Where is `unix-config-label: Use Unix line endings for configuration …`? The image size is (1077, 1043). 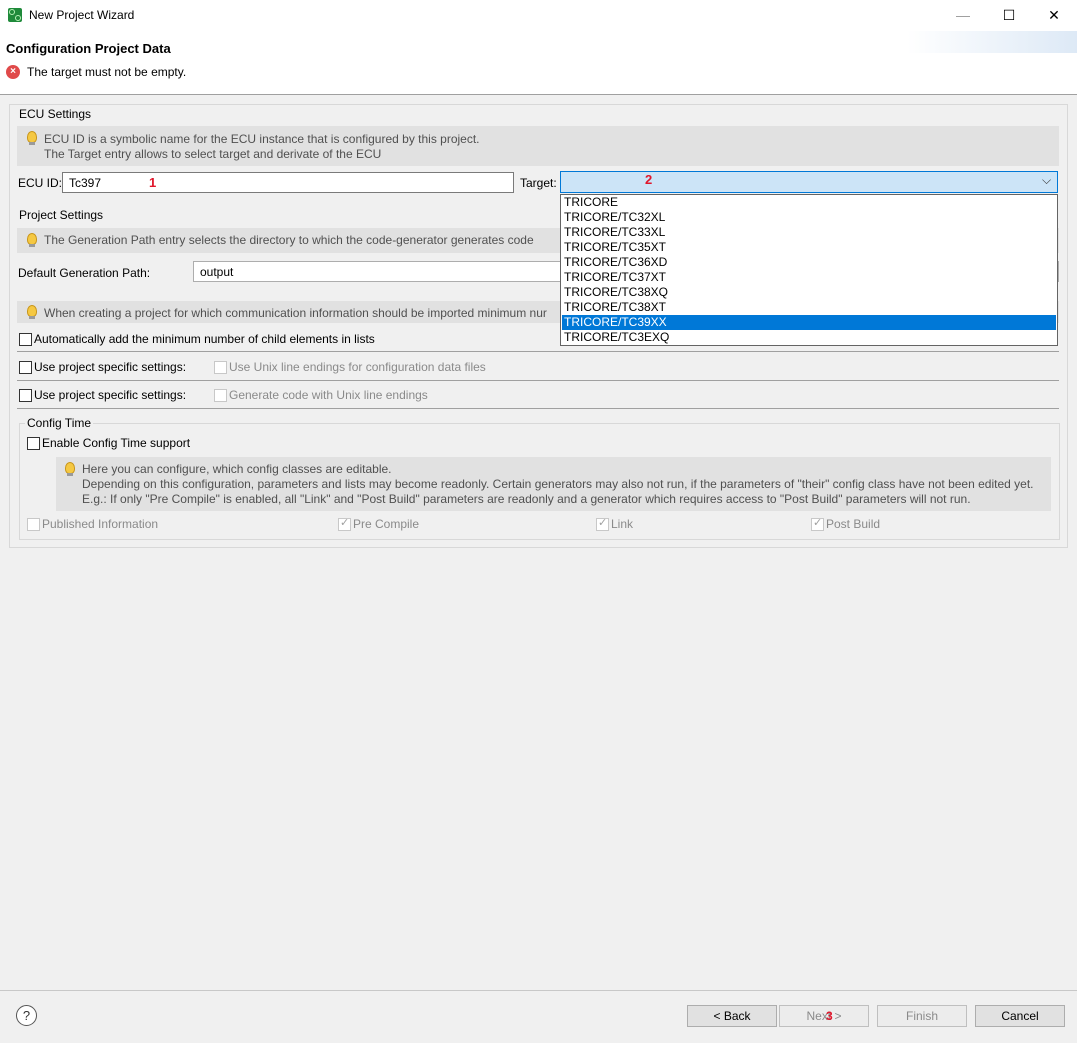 unix-config-label: Use Unix line endings for configuration … is located at coordinates (357, 367).